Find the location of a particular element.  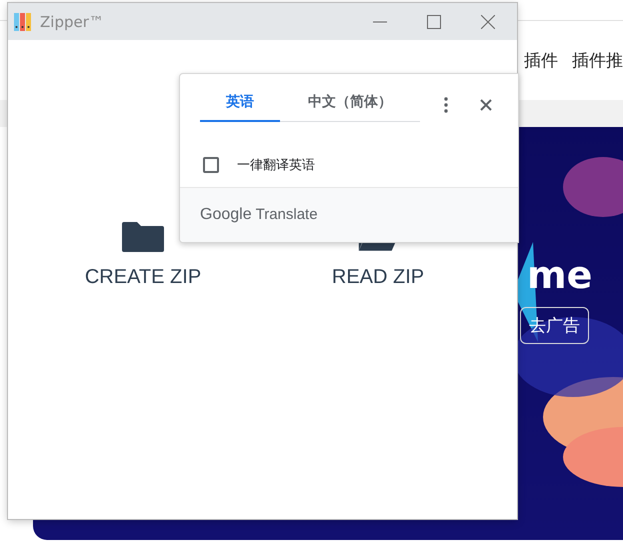

action-label: READ ZIP is located at coordinates (378, 277).